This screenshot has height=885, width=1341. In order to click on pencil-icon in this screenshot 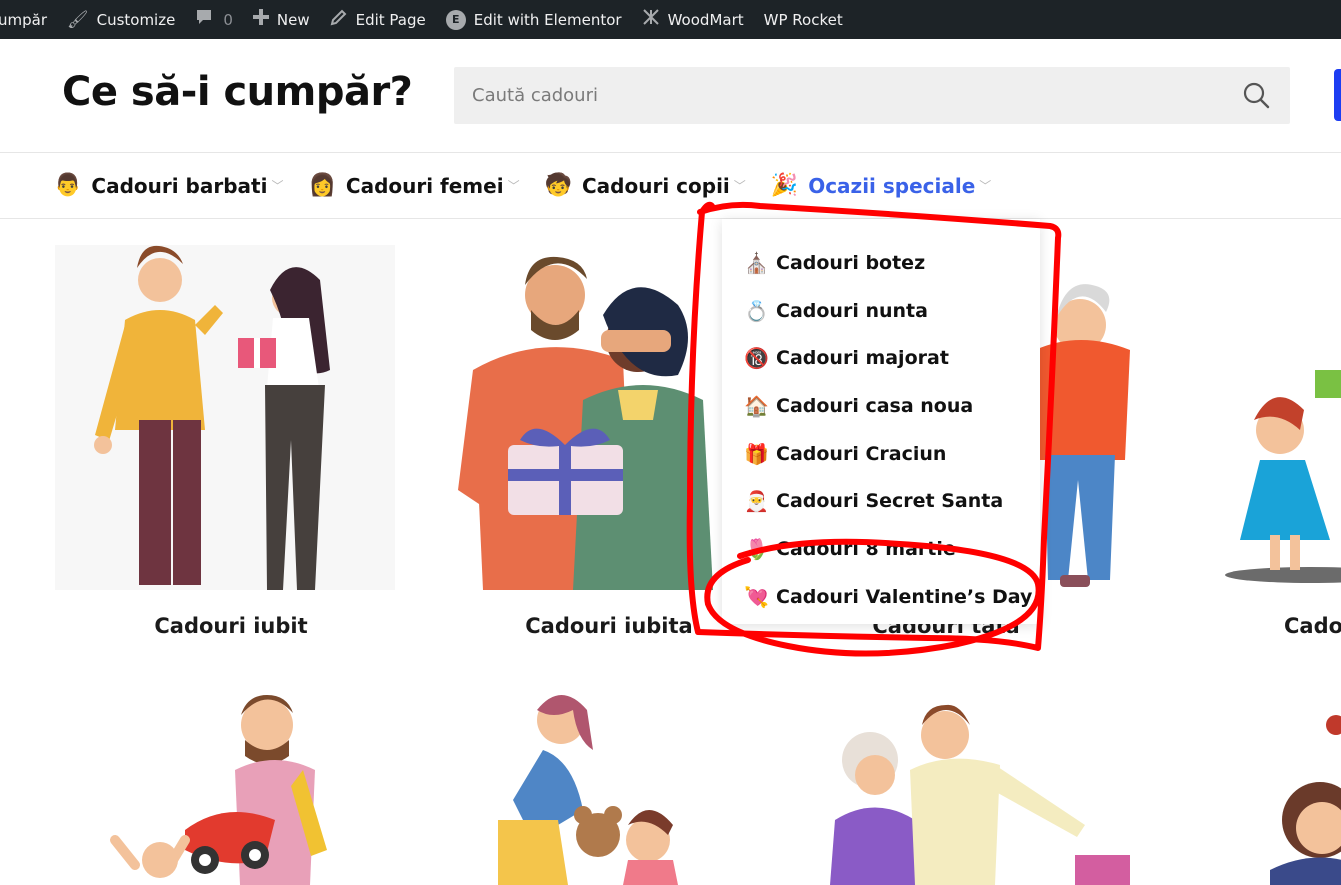, I will do `click(339, 19)`.